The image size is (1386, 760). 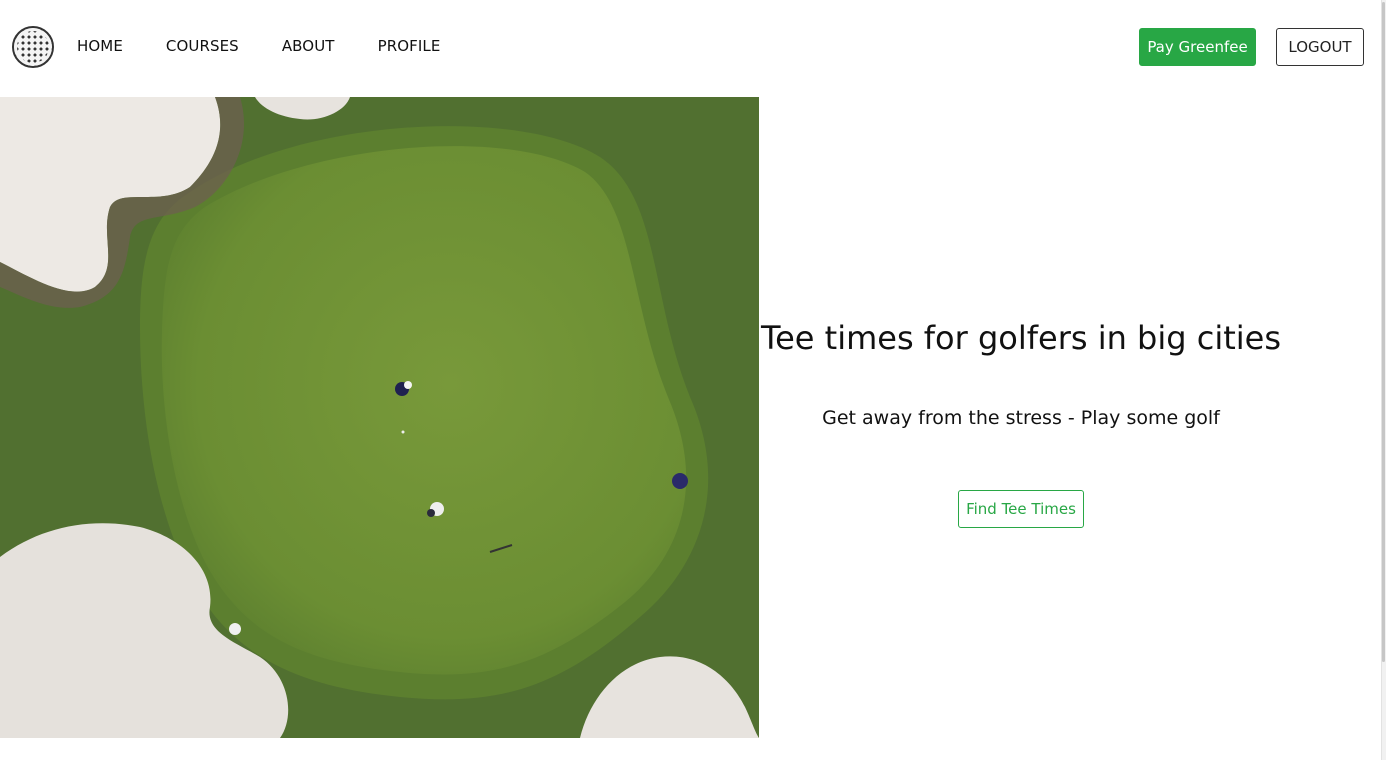 I want to click on nav-link-home: HOME, so click(x=100, y=46).